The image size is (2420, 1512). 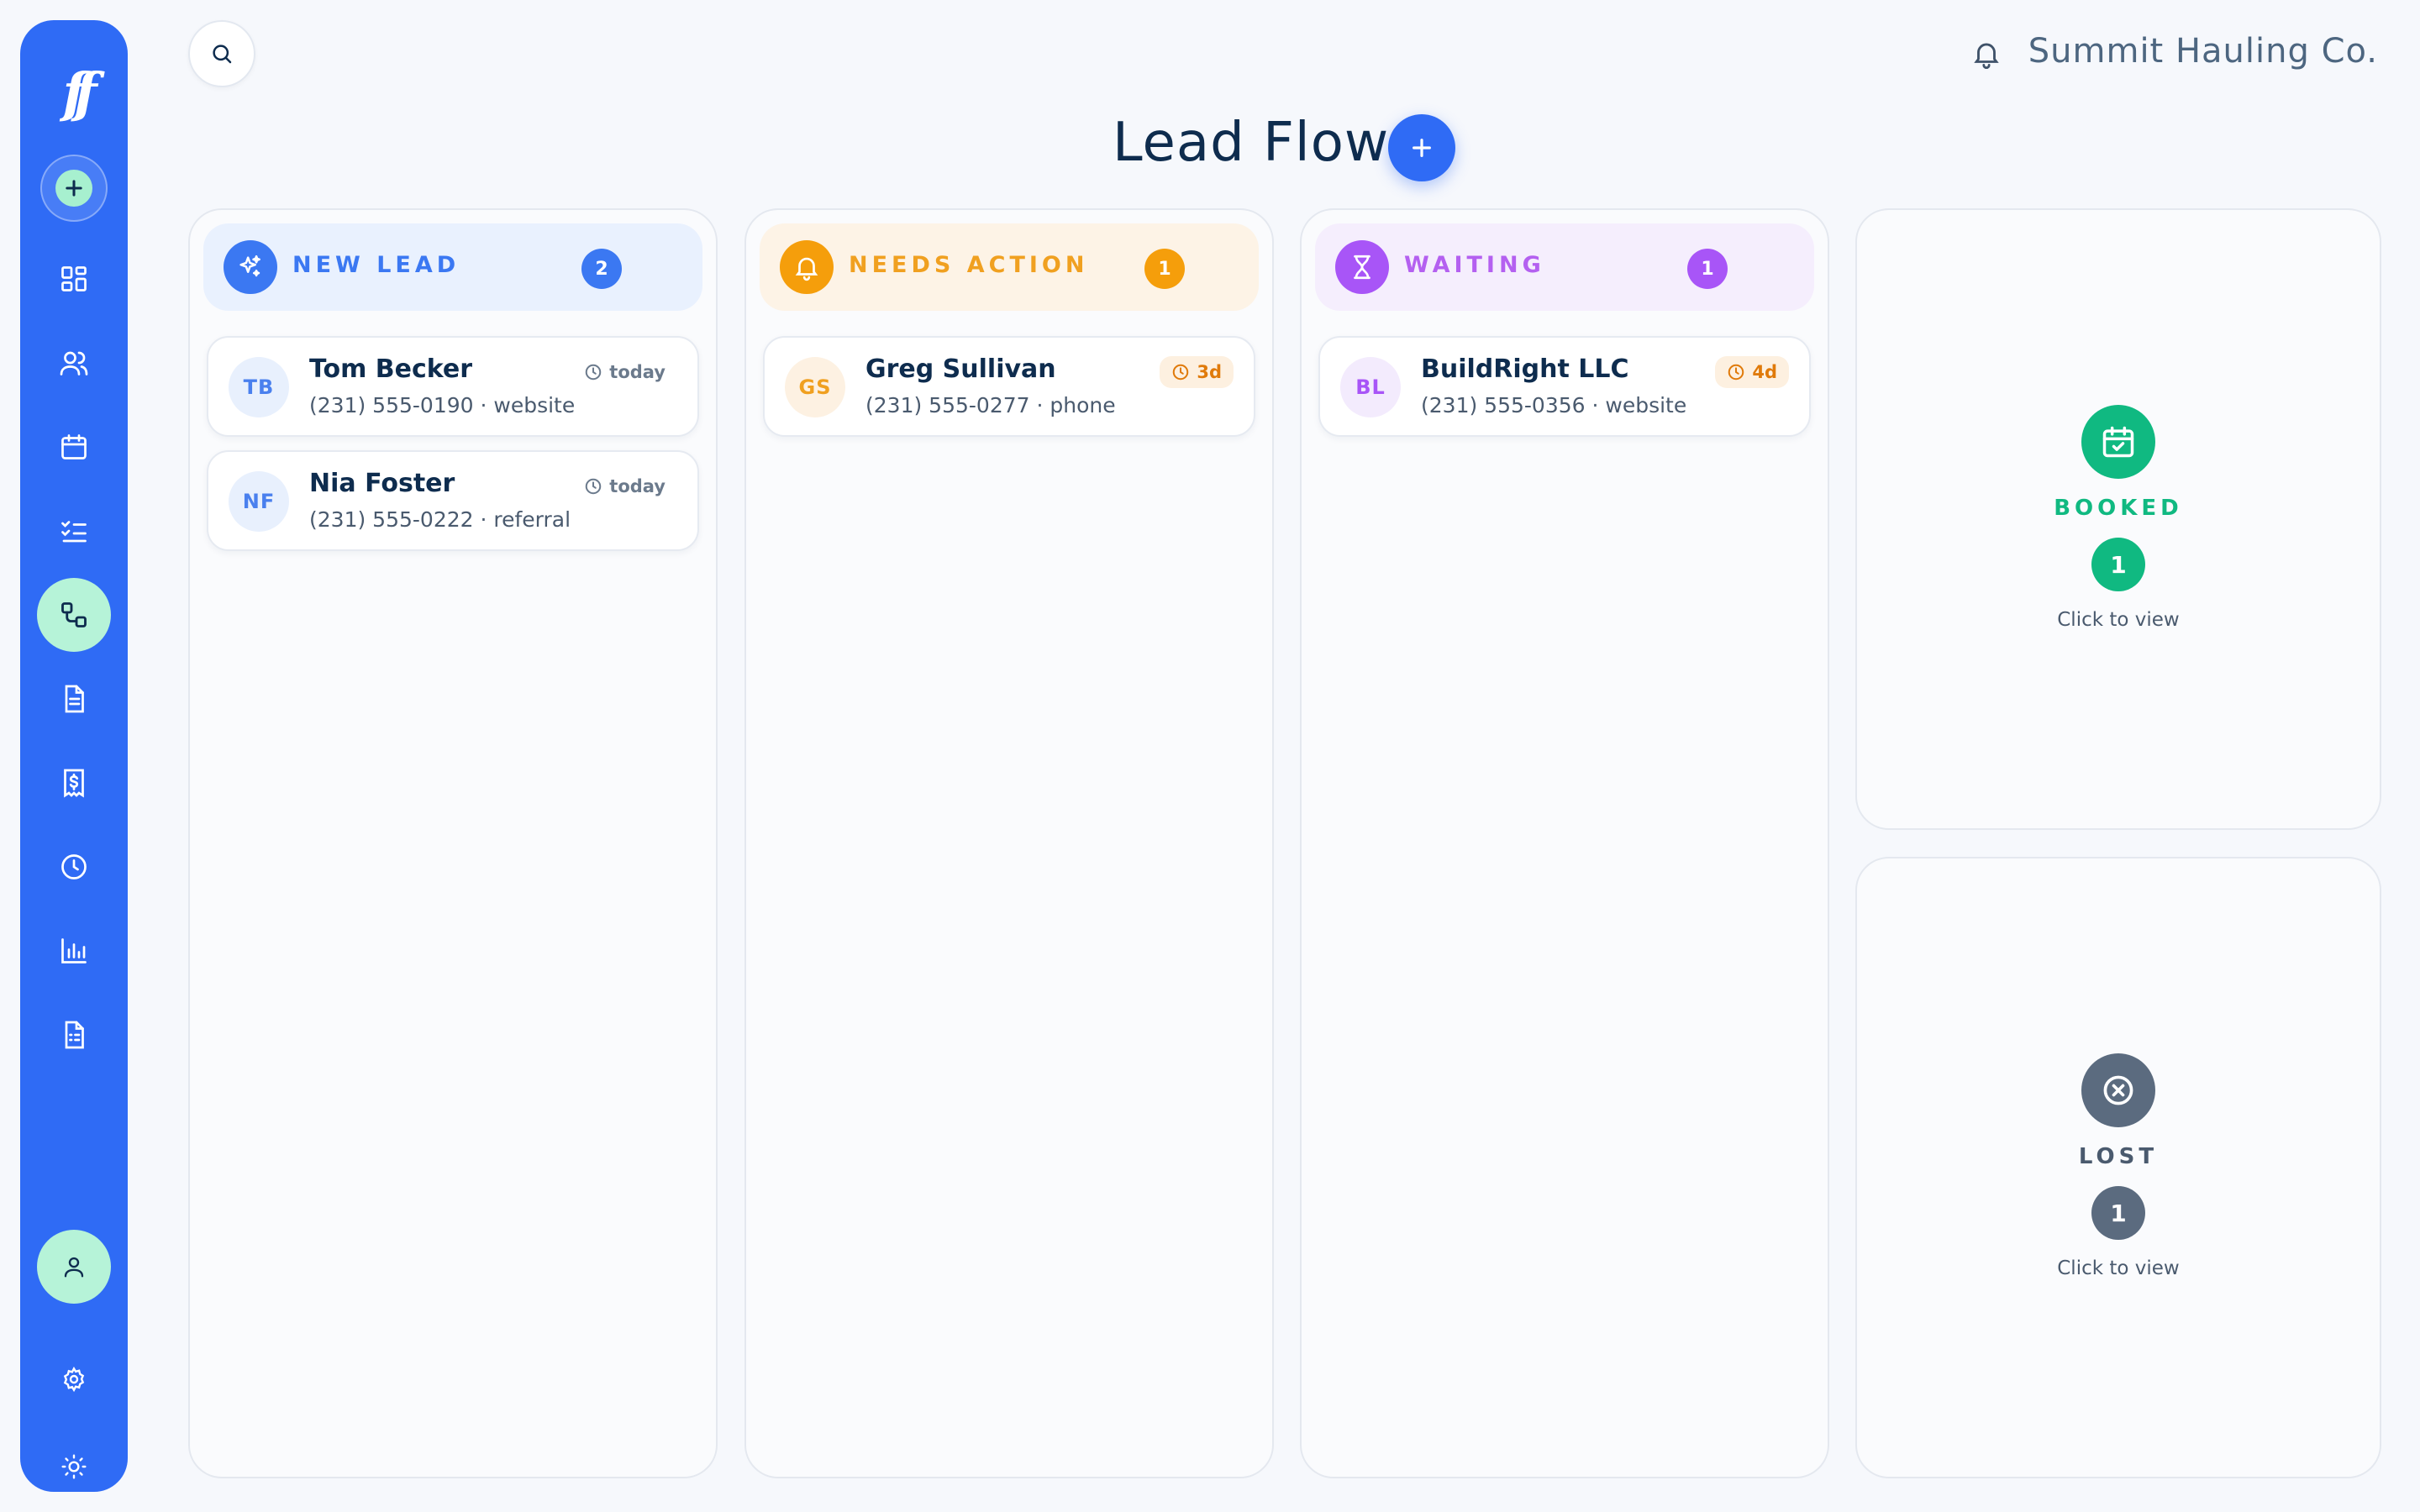 I want to click on settings-icon, so click(x=74, y=1379).